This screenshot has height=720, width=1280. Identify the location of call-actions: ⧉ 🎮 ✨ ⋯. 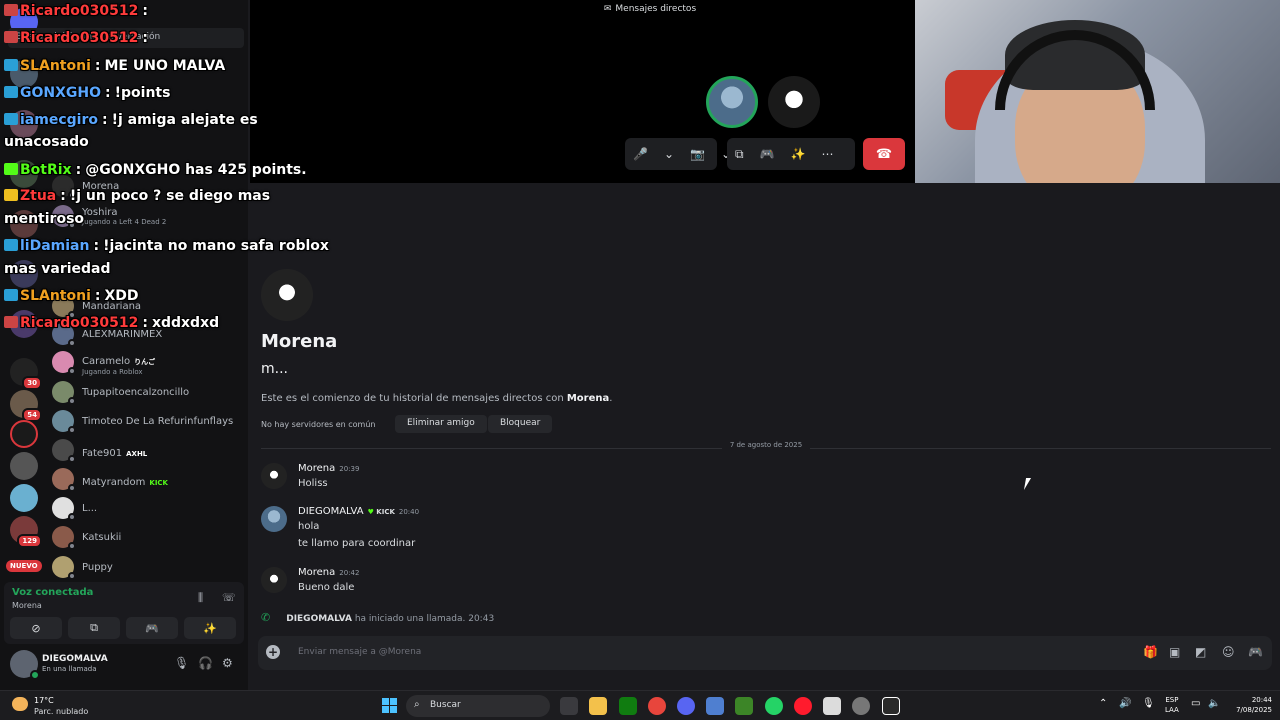
(791, 154).